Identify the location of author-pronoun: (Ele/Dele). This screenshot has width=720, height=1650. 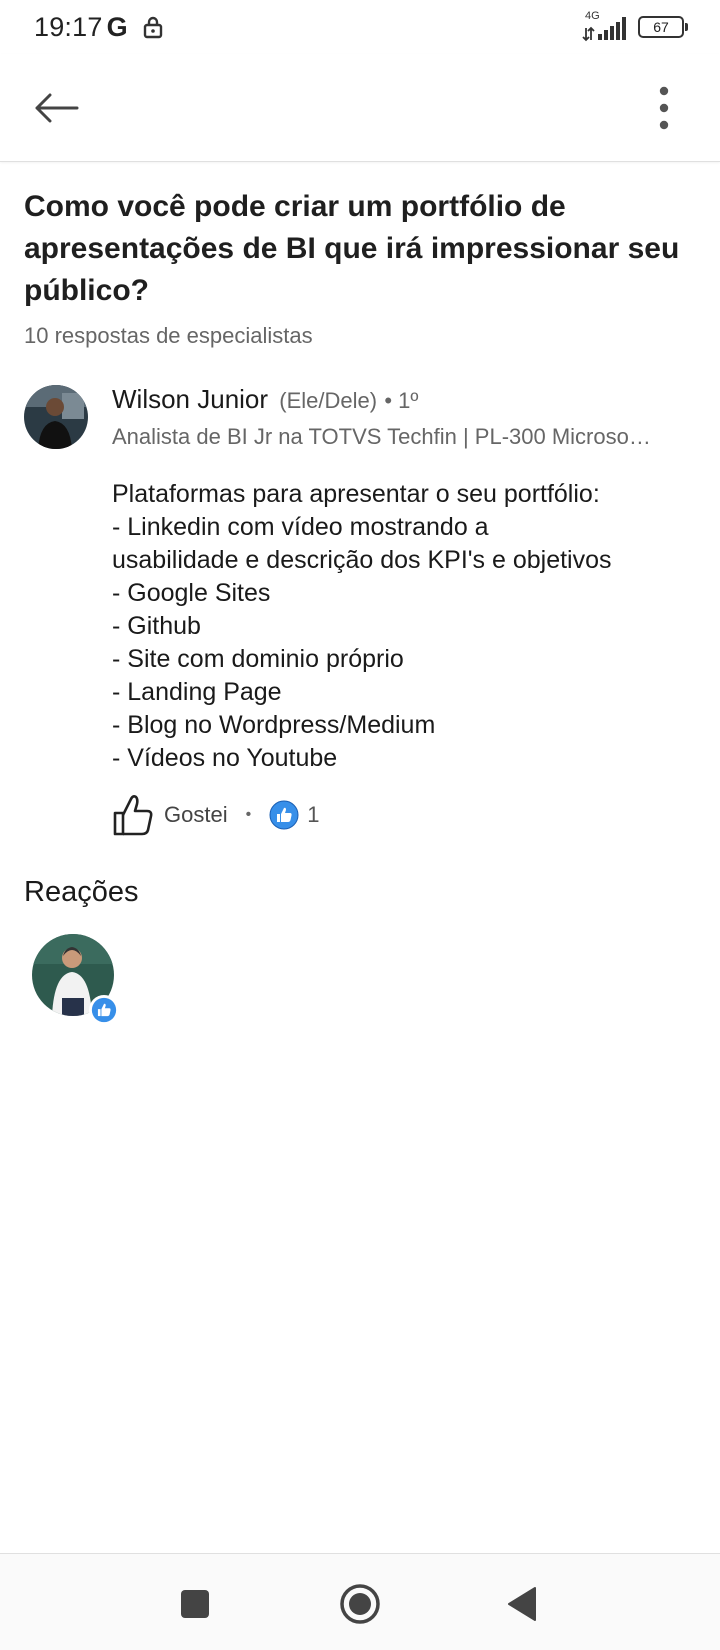
(328, 400).